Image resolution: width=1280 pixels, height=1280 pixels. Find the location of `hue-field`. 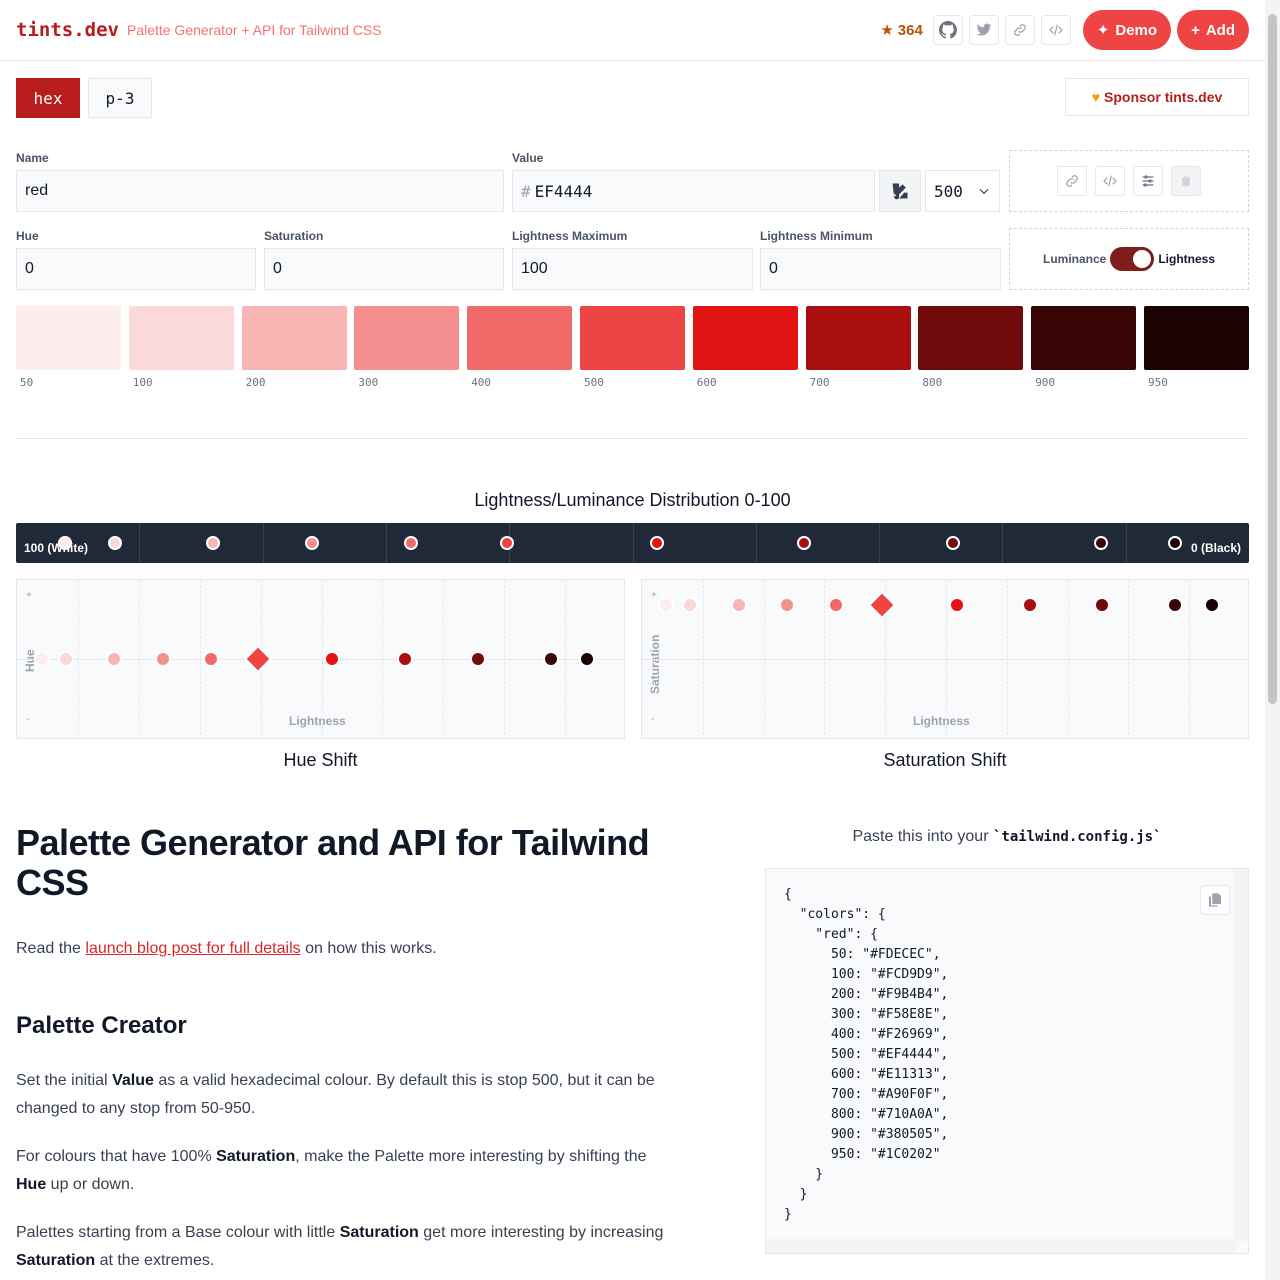

hue-field is located at coordinates (136, 269).